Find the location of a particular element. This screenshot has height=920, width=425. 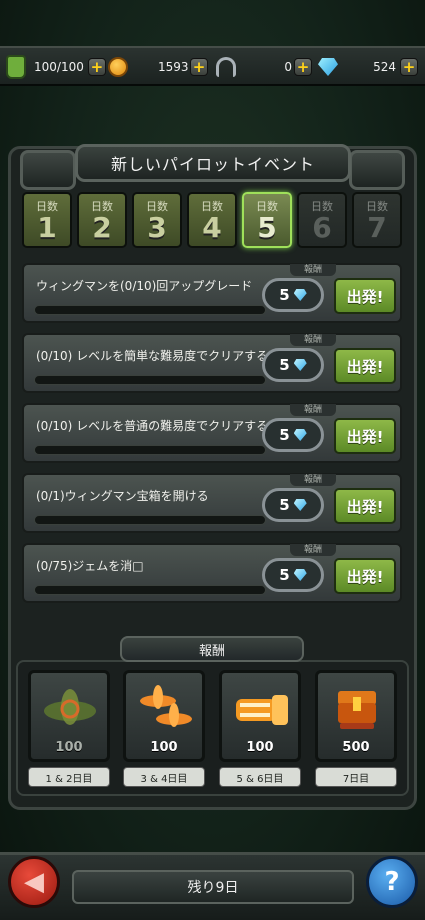

help-button: ? is located at coordinates (392, 882).